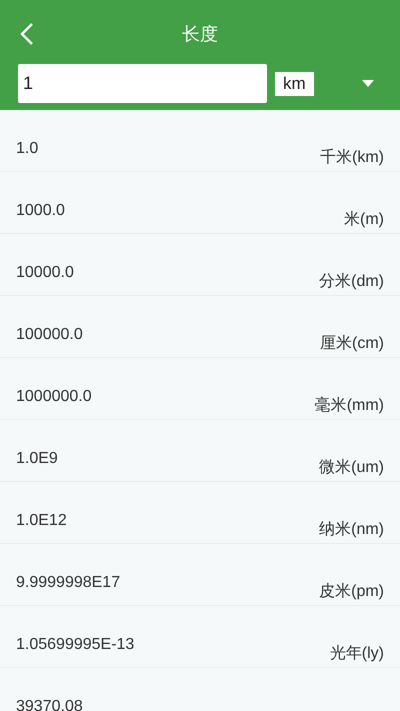 The height and width of the screenshot is (711, 400). Describe the element at coordinates (294, 84) in the screenshot. I see `unit-selector: km` at that location.